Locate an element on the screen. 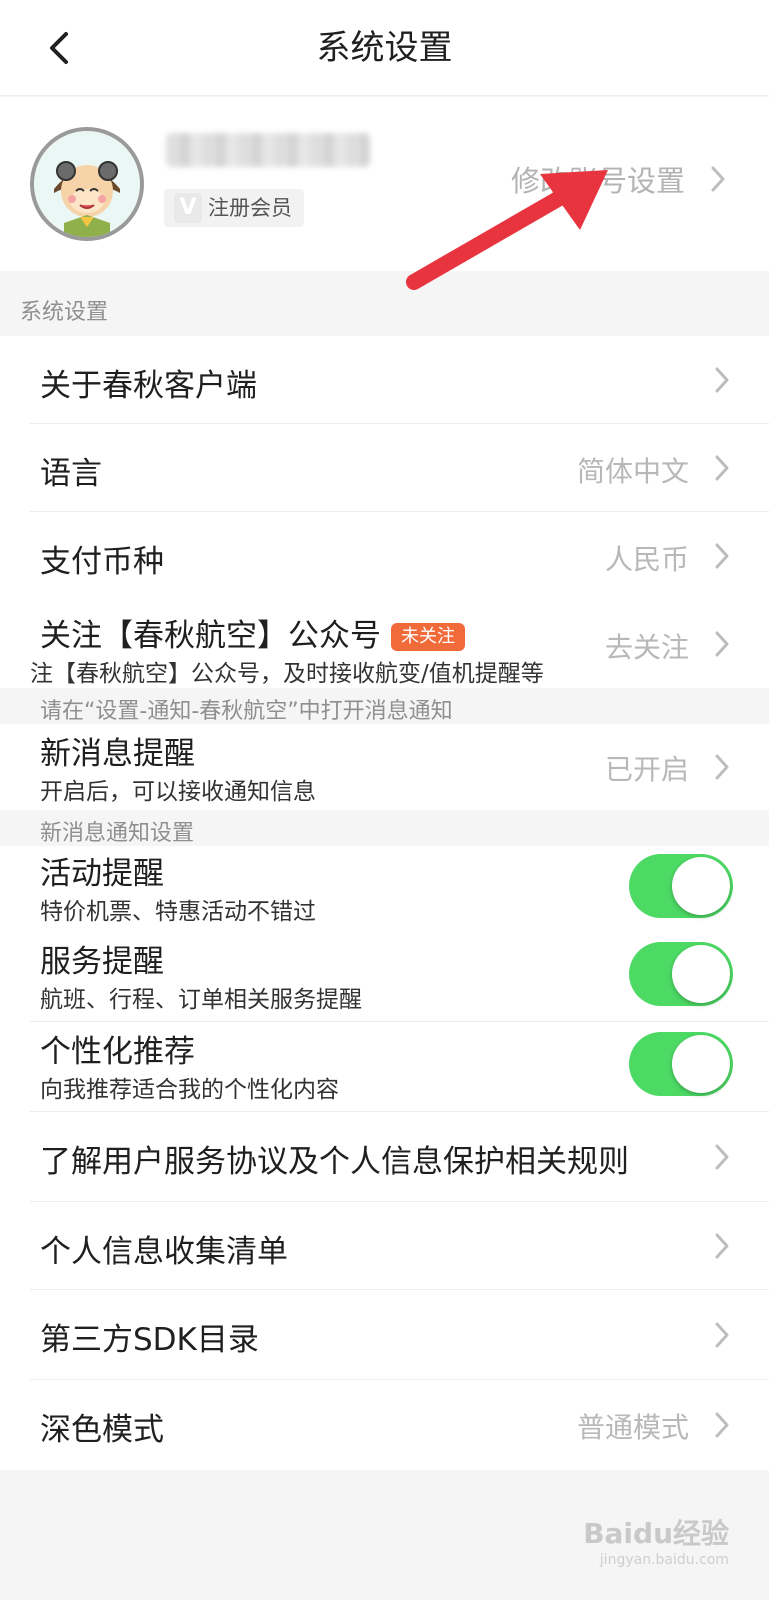 The width and height of the screenshot is (769, 1600). nav-bar: 系统设置 is located at coordinates (384, 48).